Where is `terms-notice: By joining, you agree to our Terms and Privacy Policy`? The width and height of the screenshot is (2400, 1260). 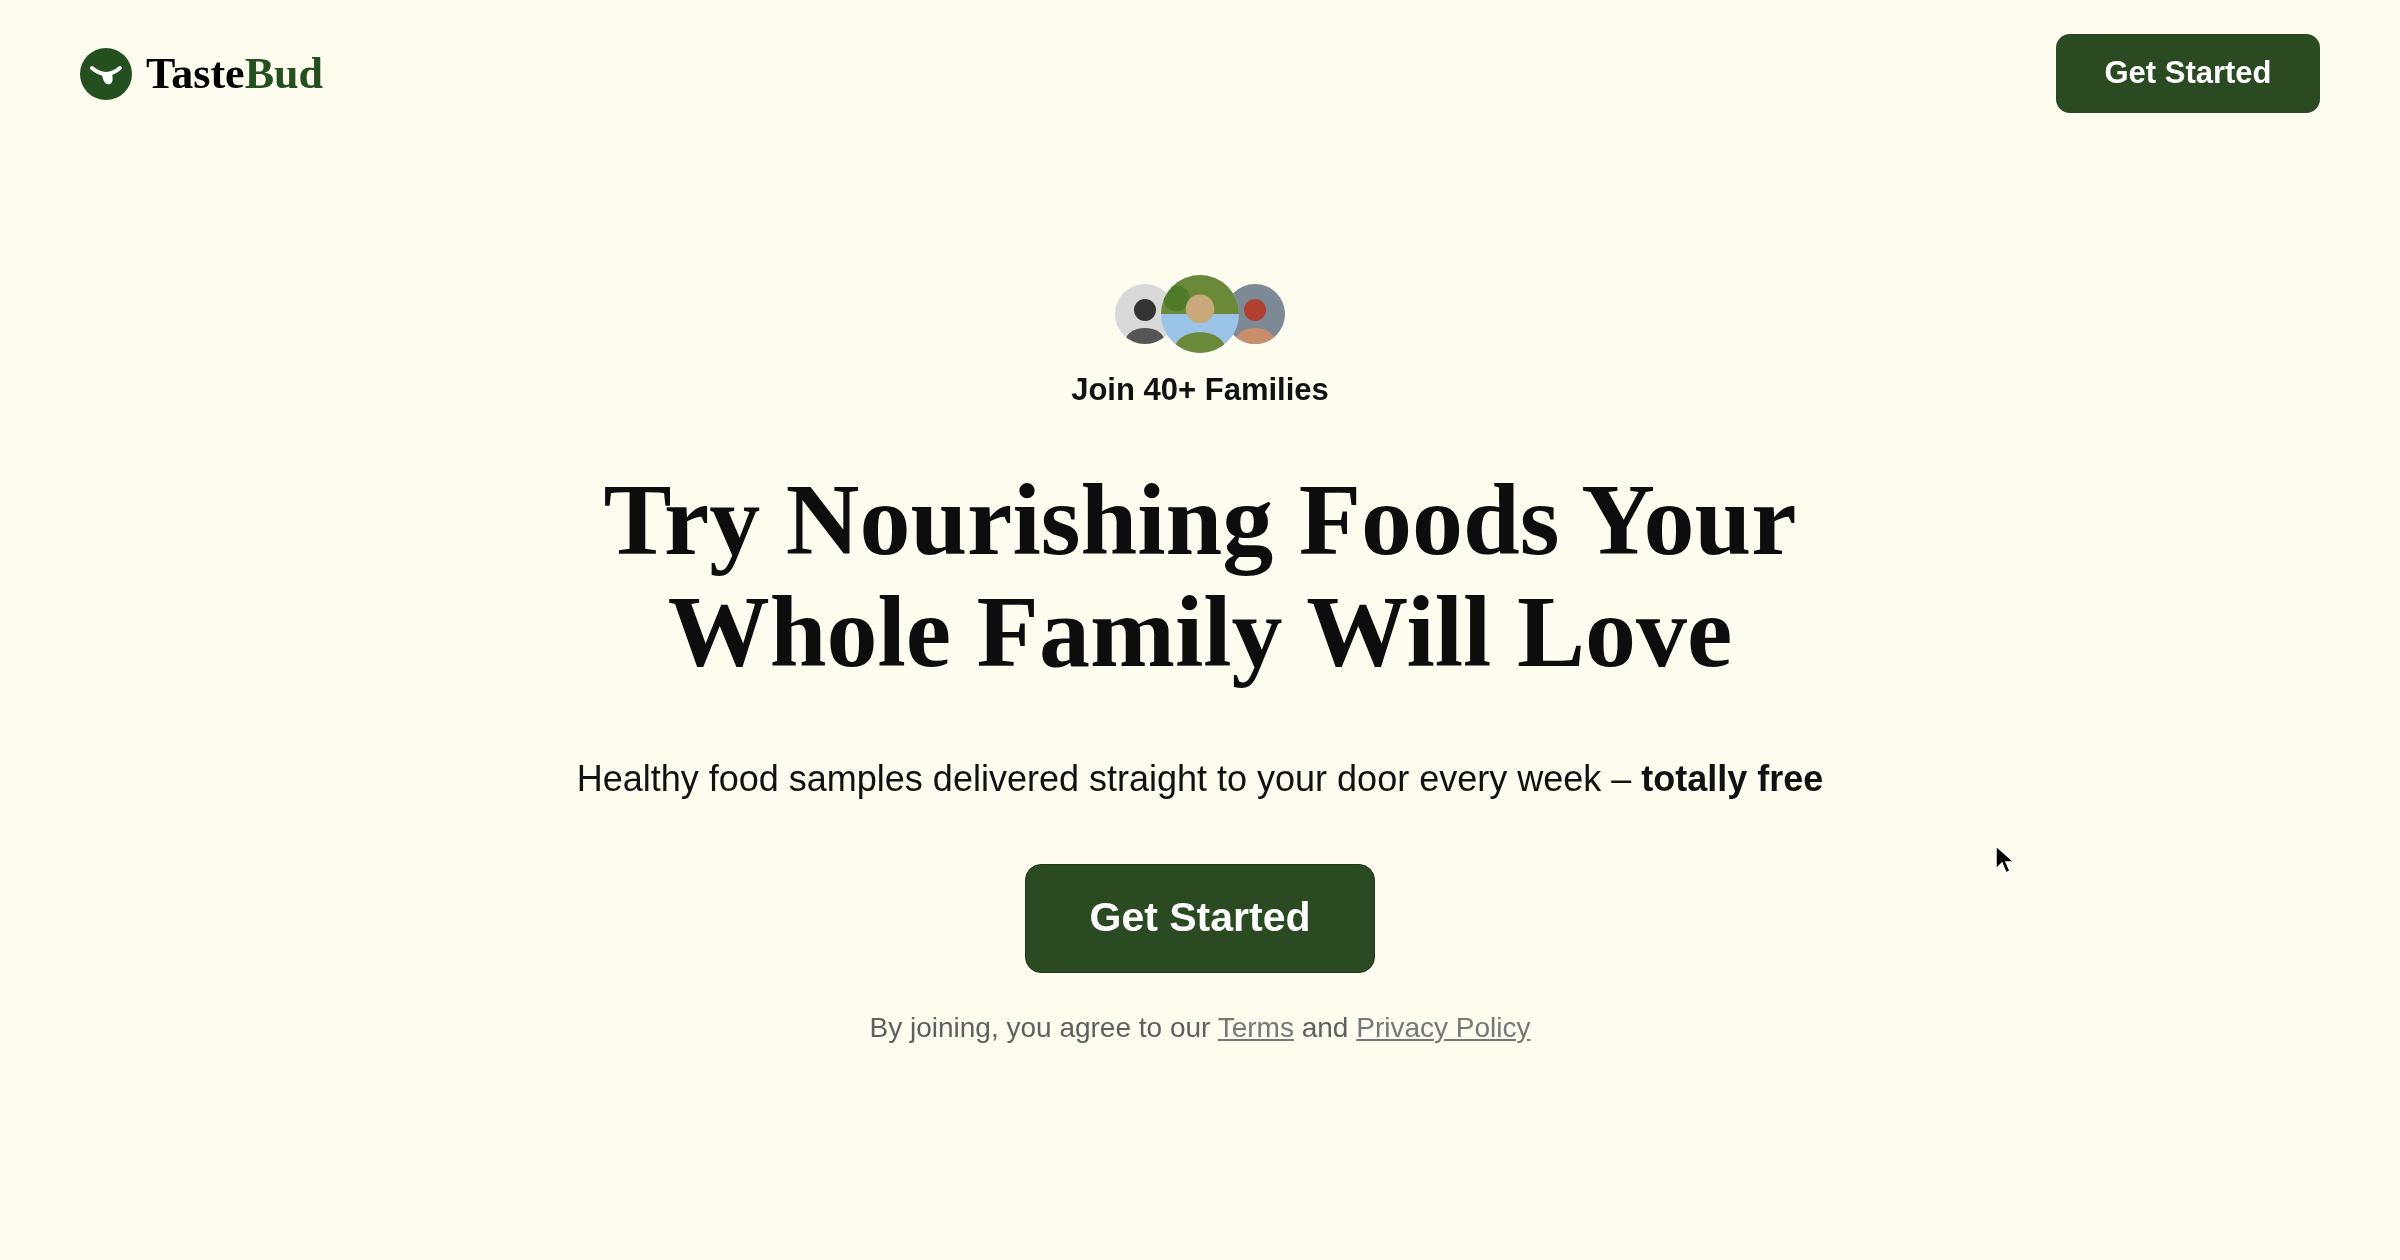
terms-notice: By joining, you agree to our Terms and Privacy Policy is located at coordinates (1200, 1027).